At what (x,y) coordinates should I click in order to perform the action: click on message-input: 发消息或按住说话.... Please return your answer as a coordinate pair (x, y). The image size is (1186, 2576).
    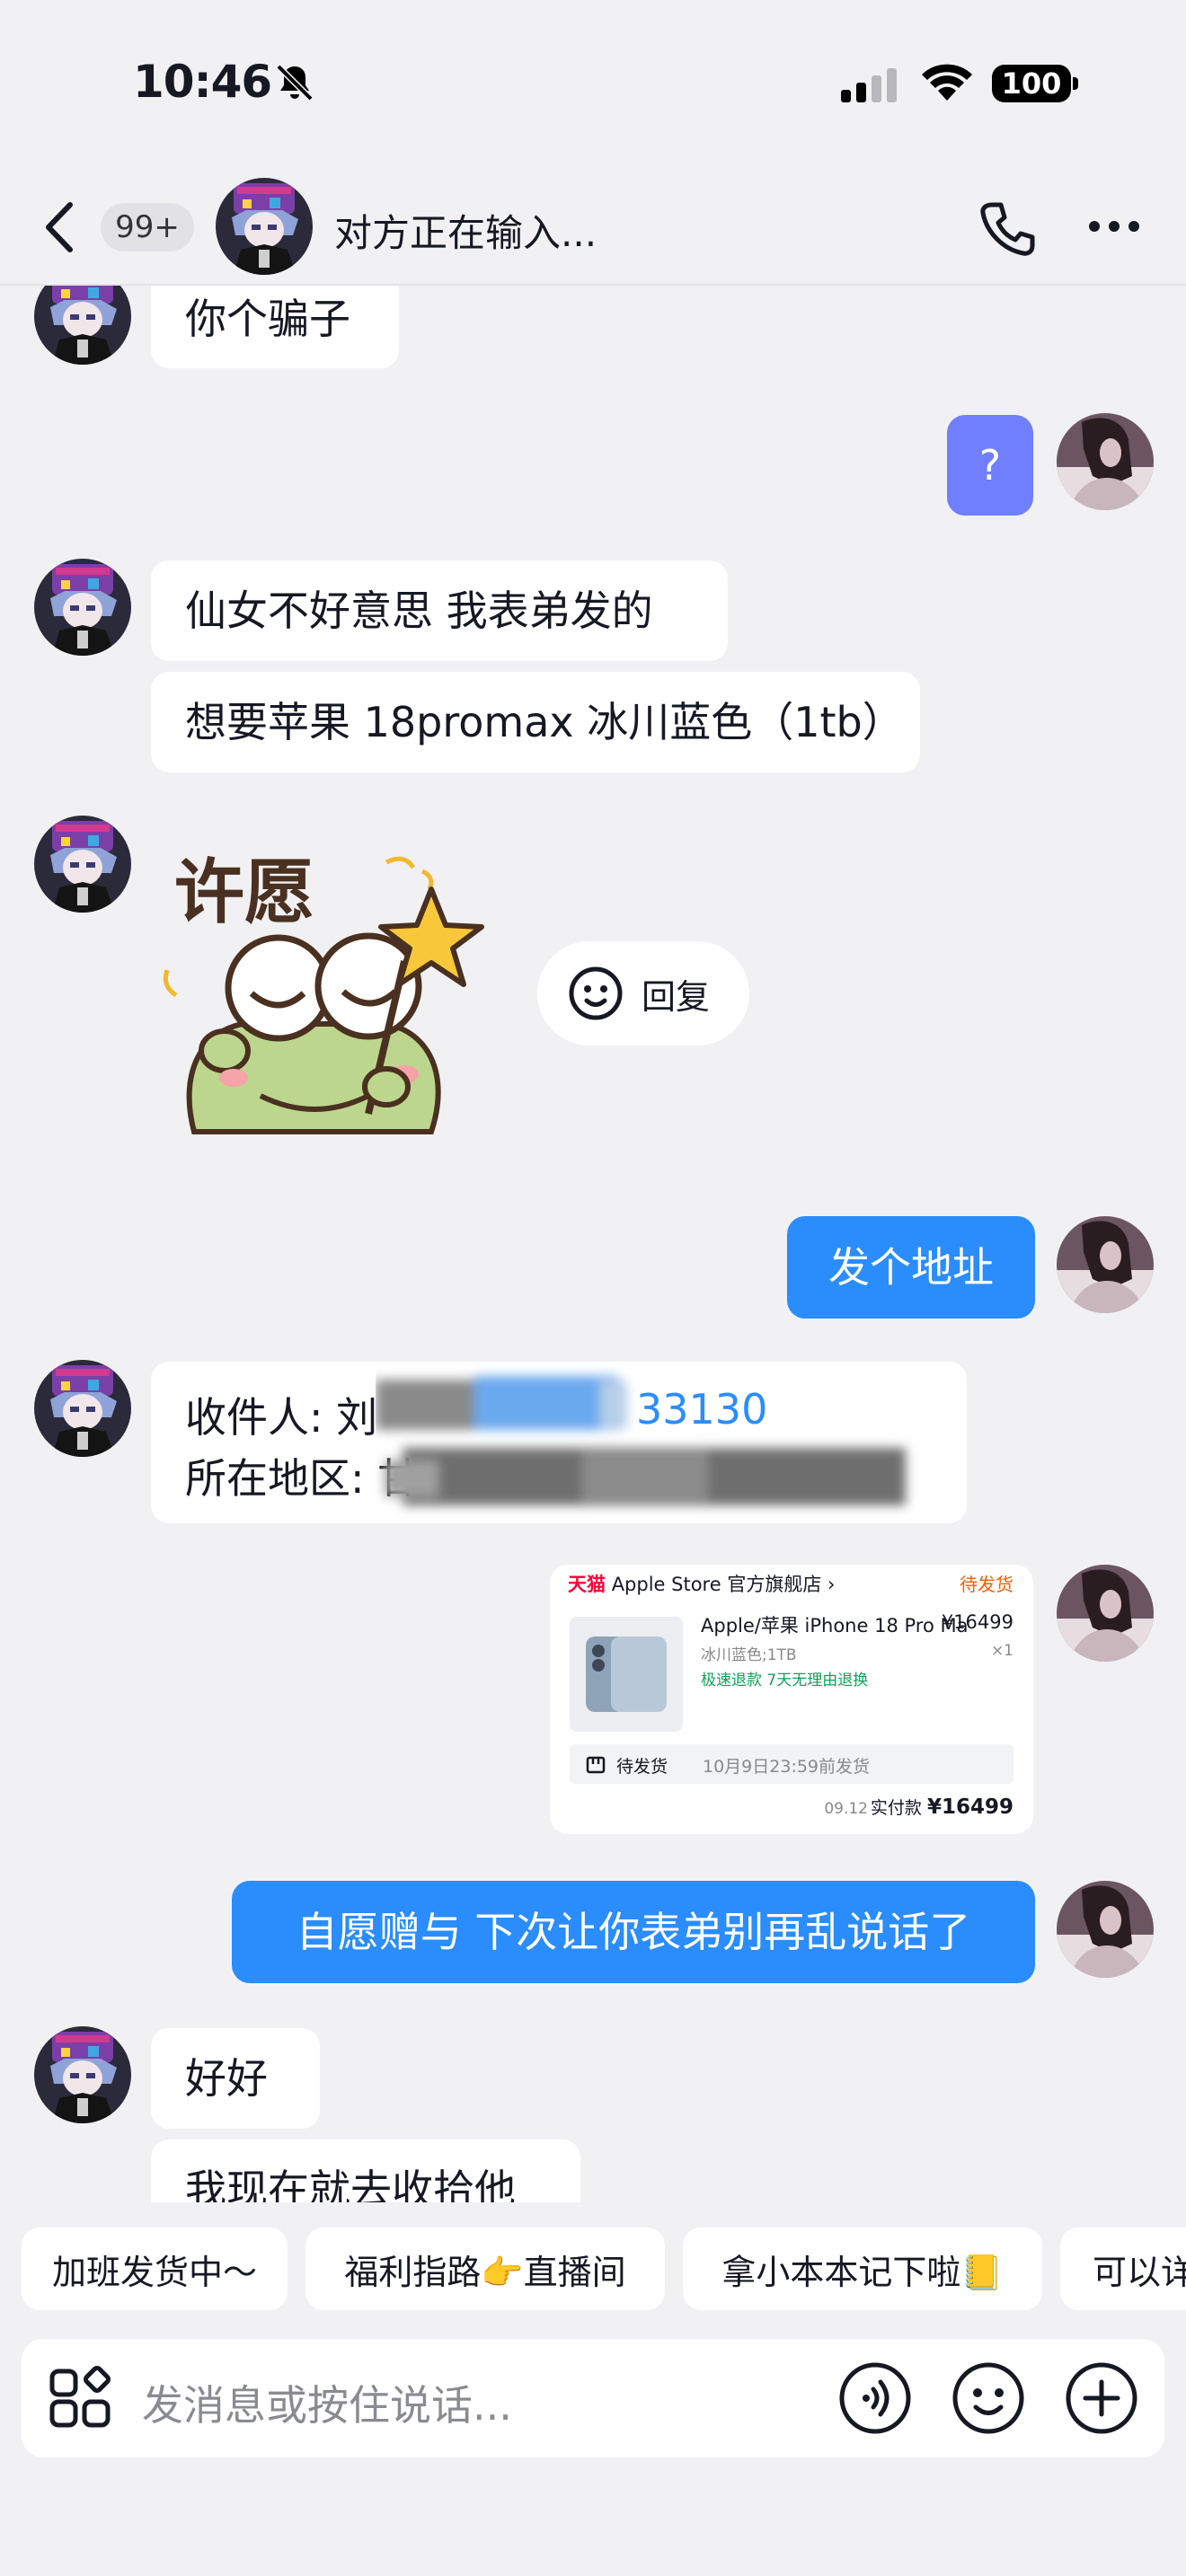
    Looking at the image, I should click on (327, 2402).